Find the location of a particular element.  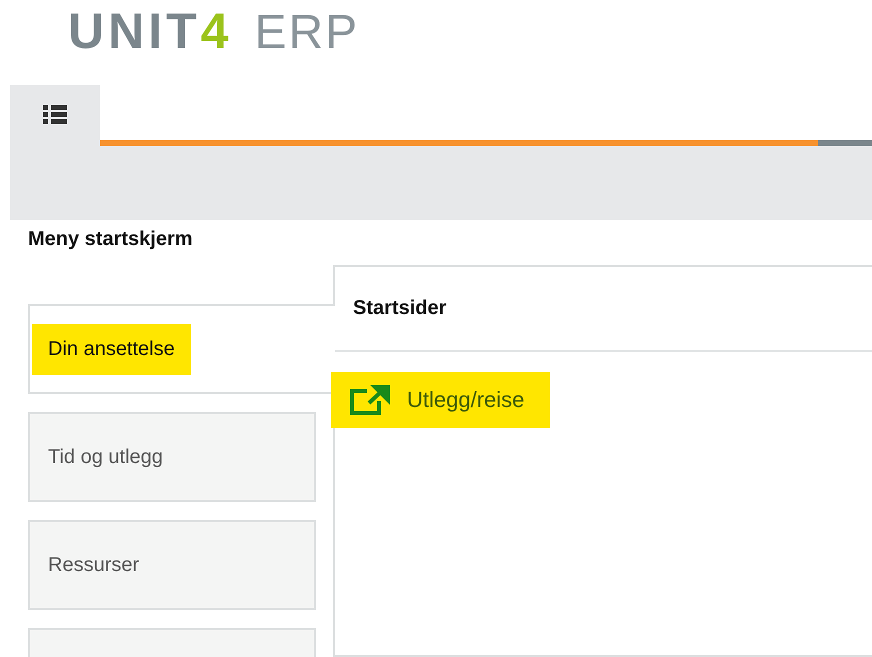

sidebar-item: Ressurser is located at coordinates (172, 565).